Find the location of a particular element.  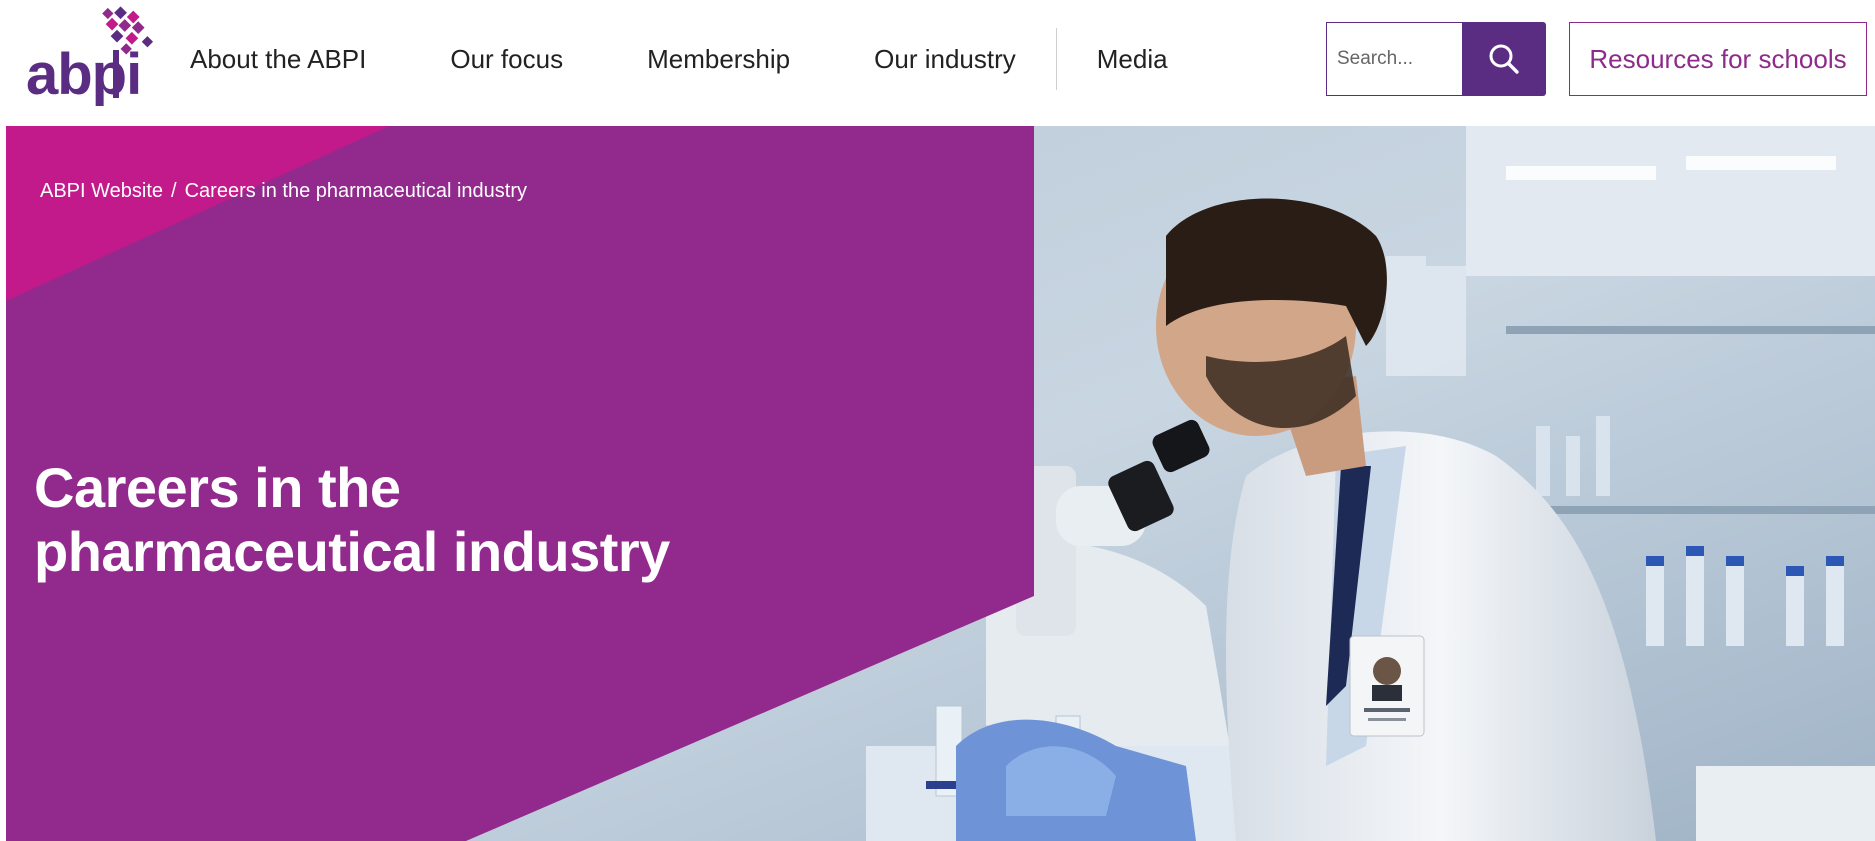

nav-membership: Membership is located at coordinates (718, 59).